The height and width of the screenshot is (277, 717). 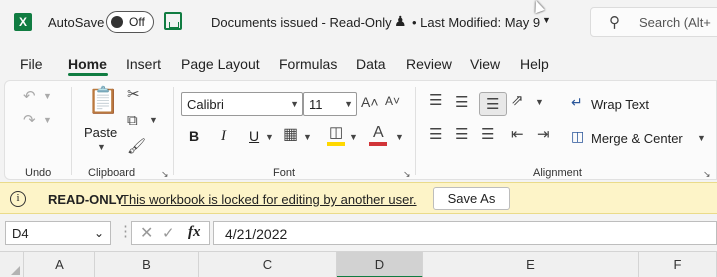 What do you see at coordinates (461, 134) in the screenshot?
I see `align-center-icon: ☰` at bounding box center [461, 134].